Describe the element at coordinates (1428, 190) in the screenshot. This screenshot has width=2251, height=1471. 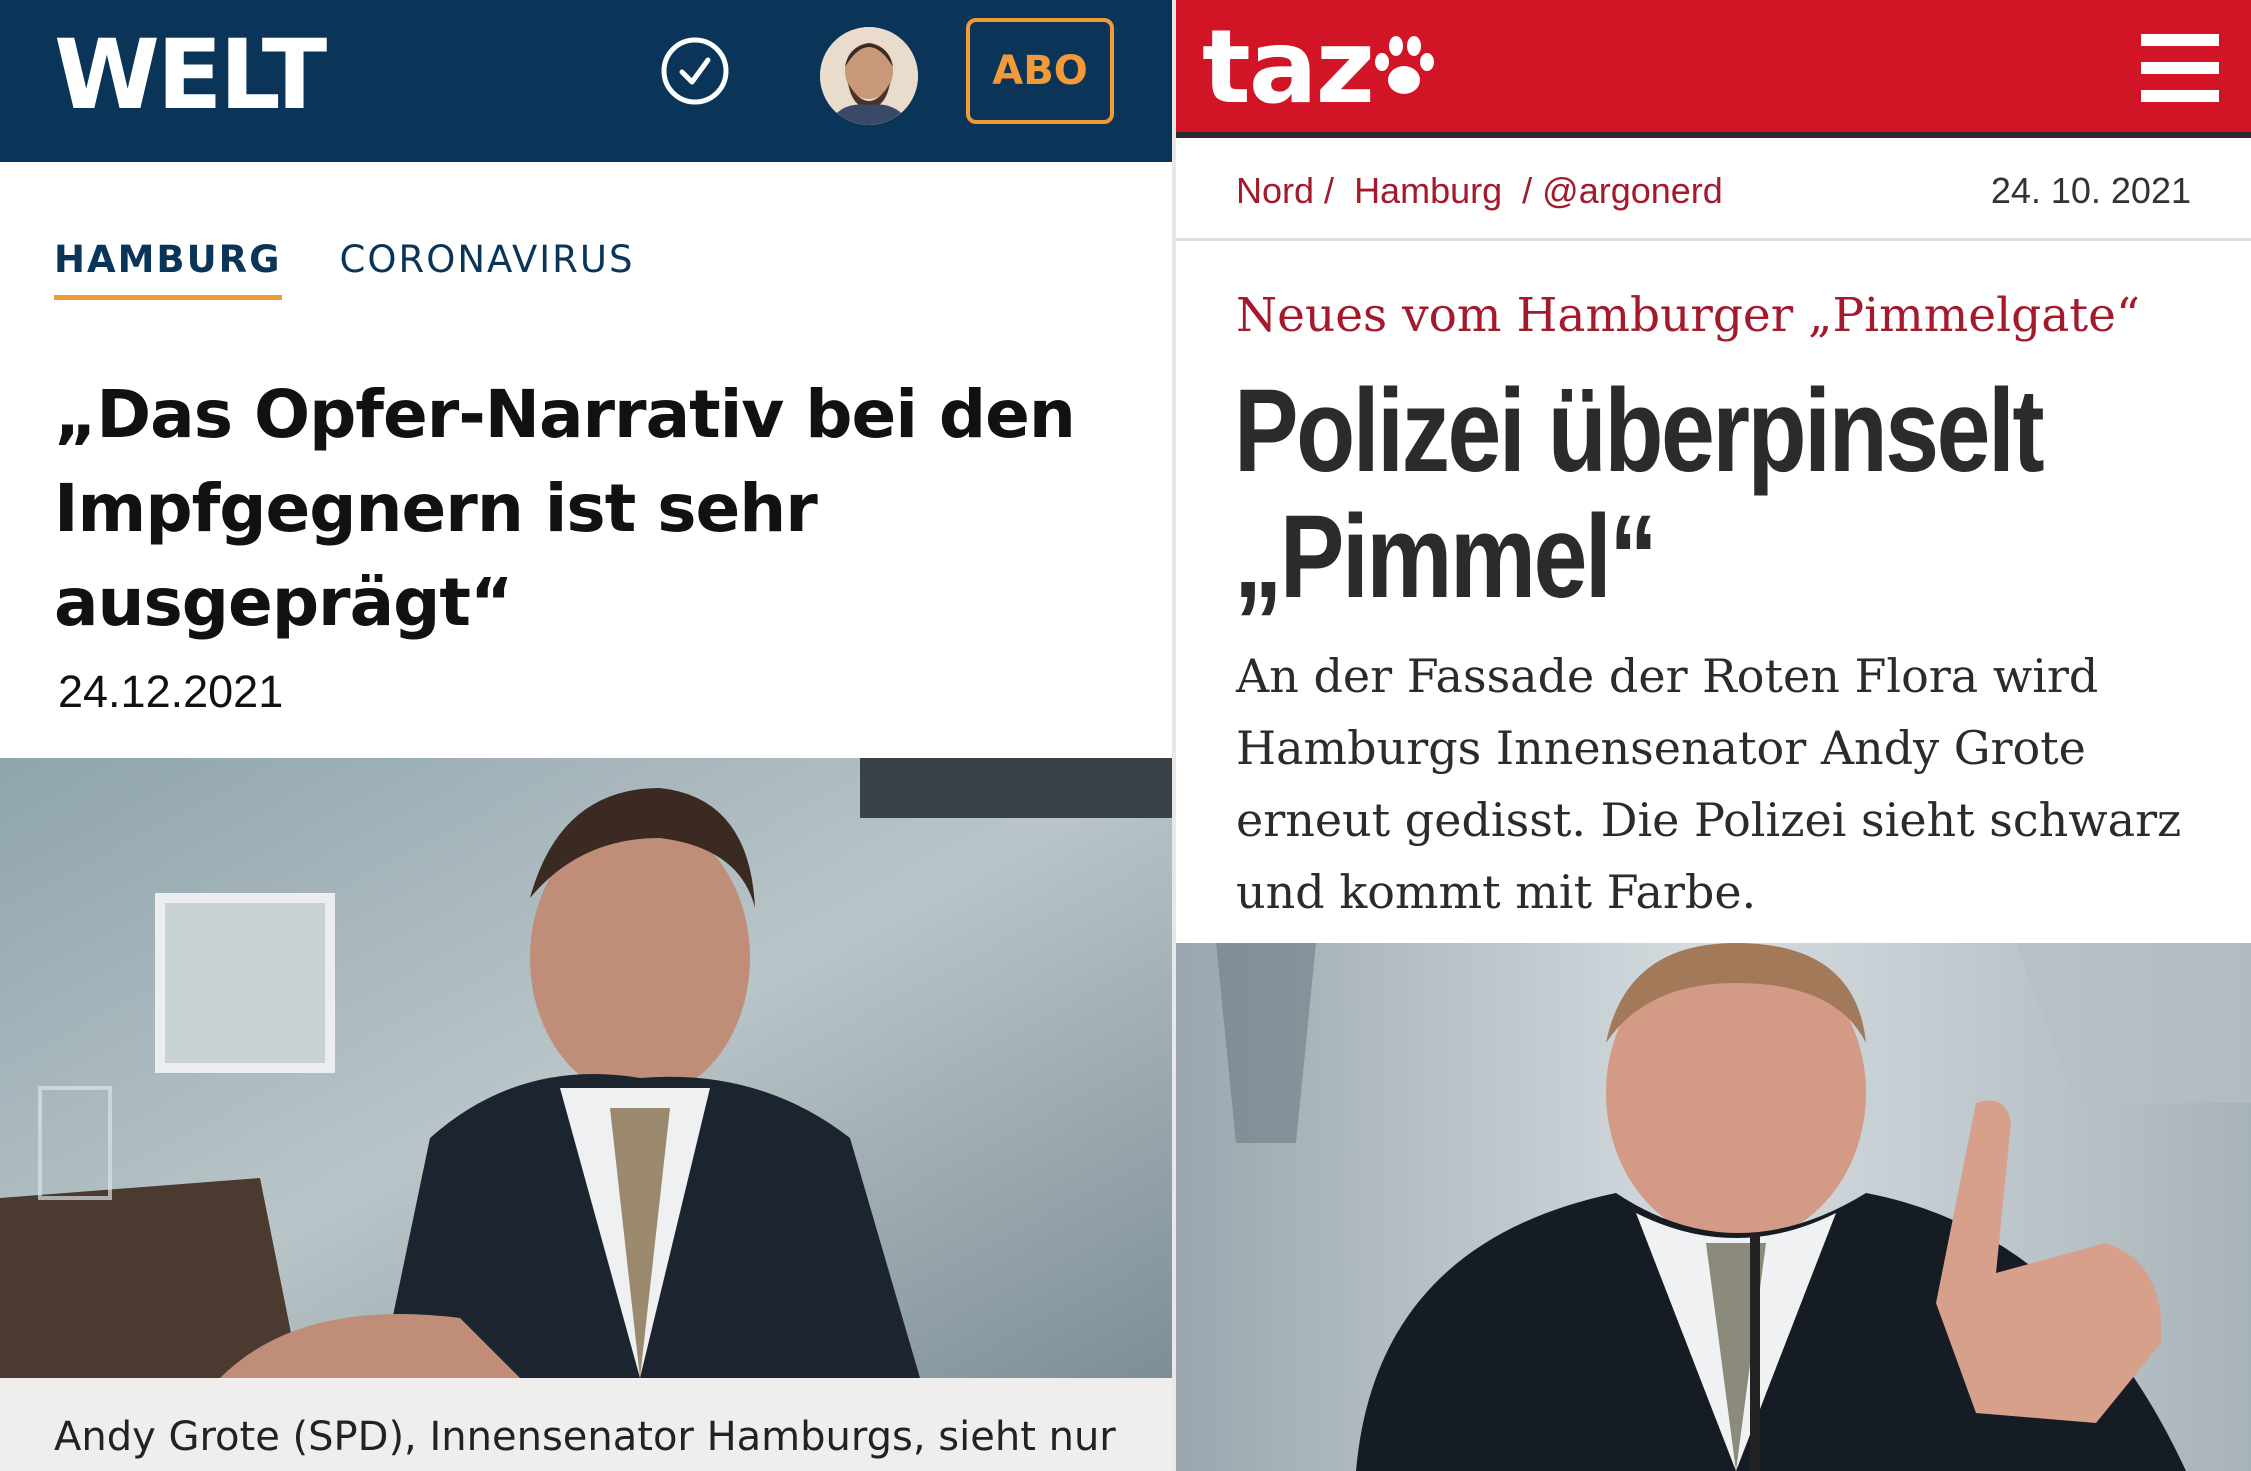
I see `breadcrumb-hamburg: Hamburg` at that location.